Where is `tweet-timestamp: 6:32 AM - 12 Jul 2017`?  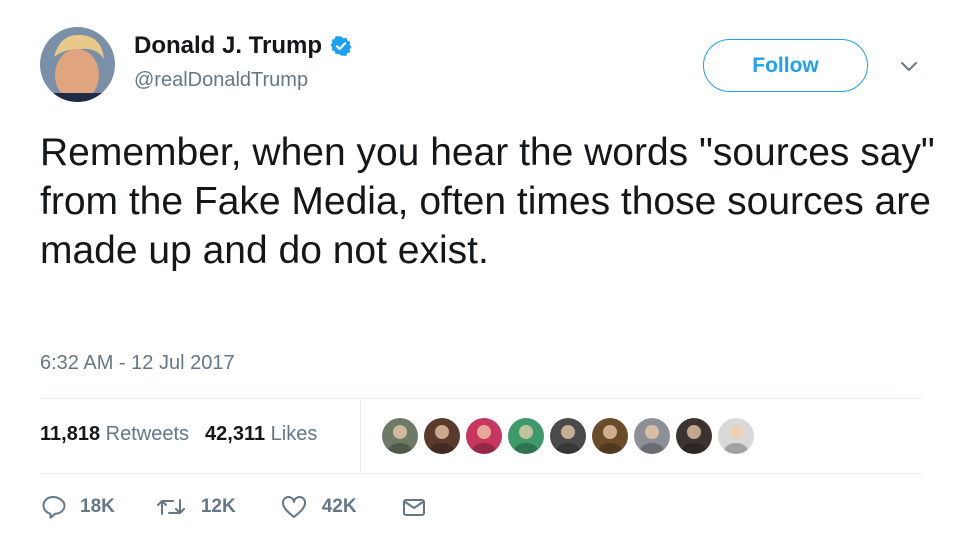 tweet-timestamp: 6:32 AM - 12 Jul 2017 is located at coordinates (137, 363).